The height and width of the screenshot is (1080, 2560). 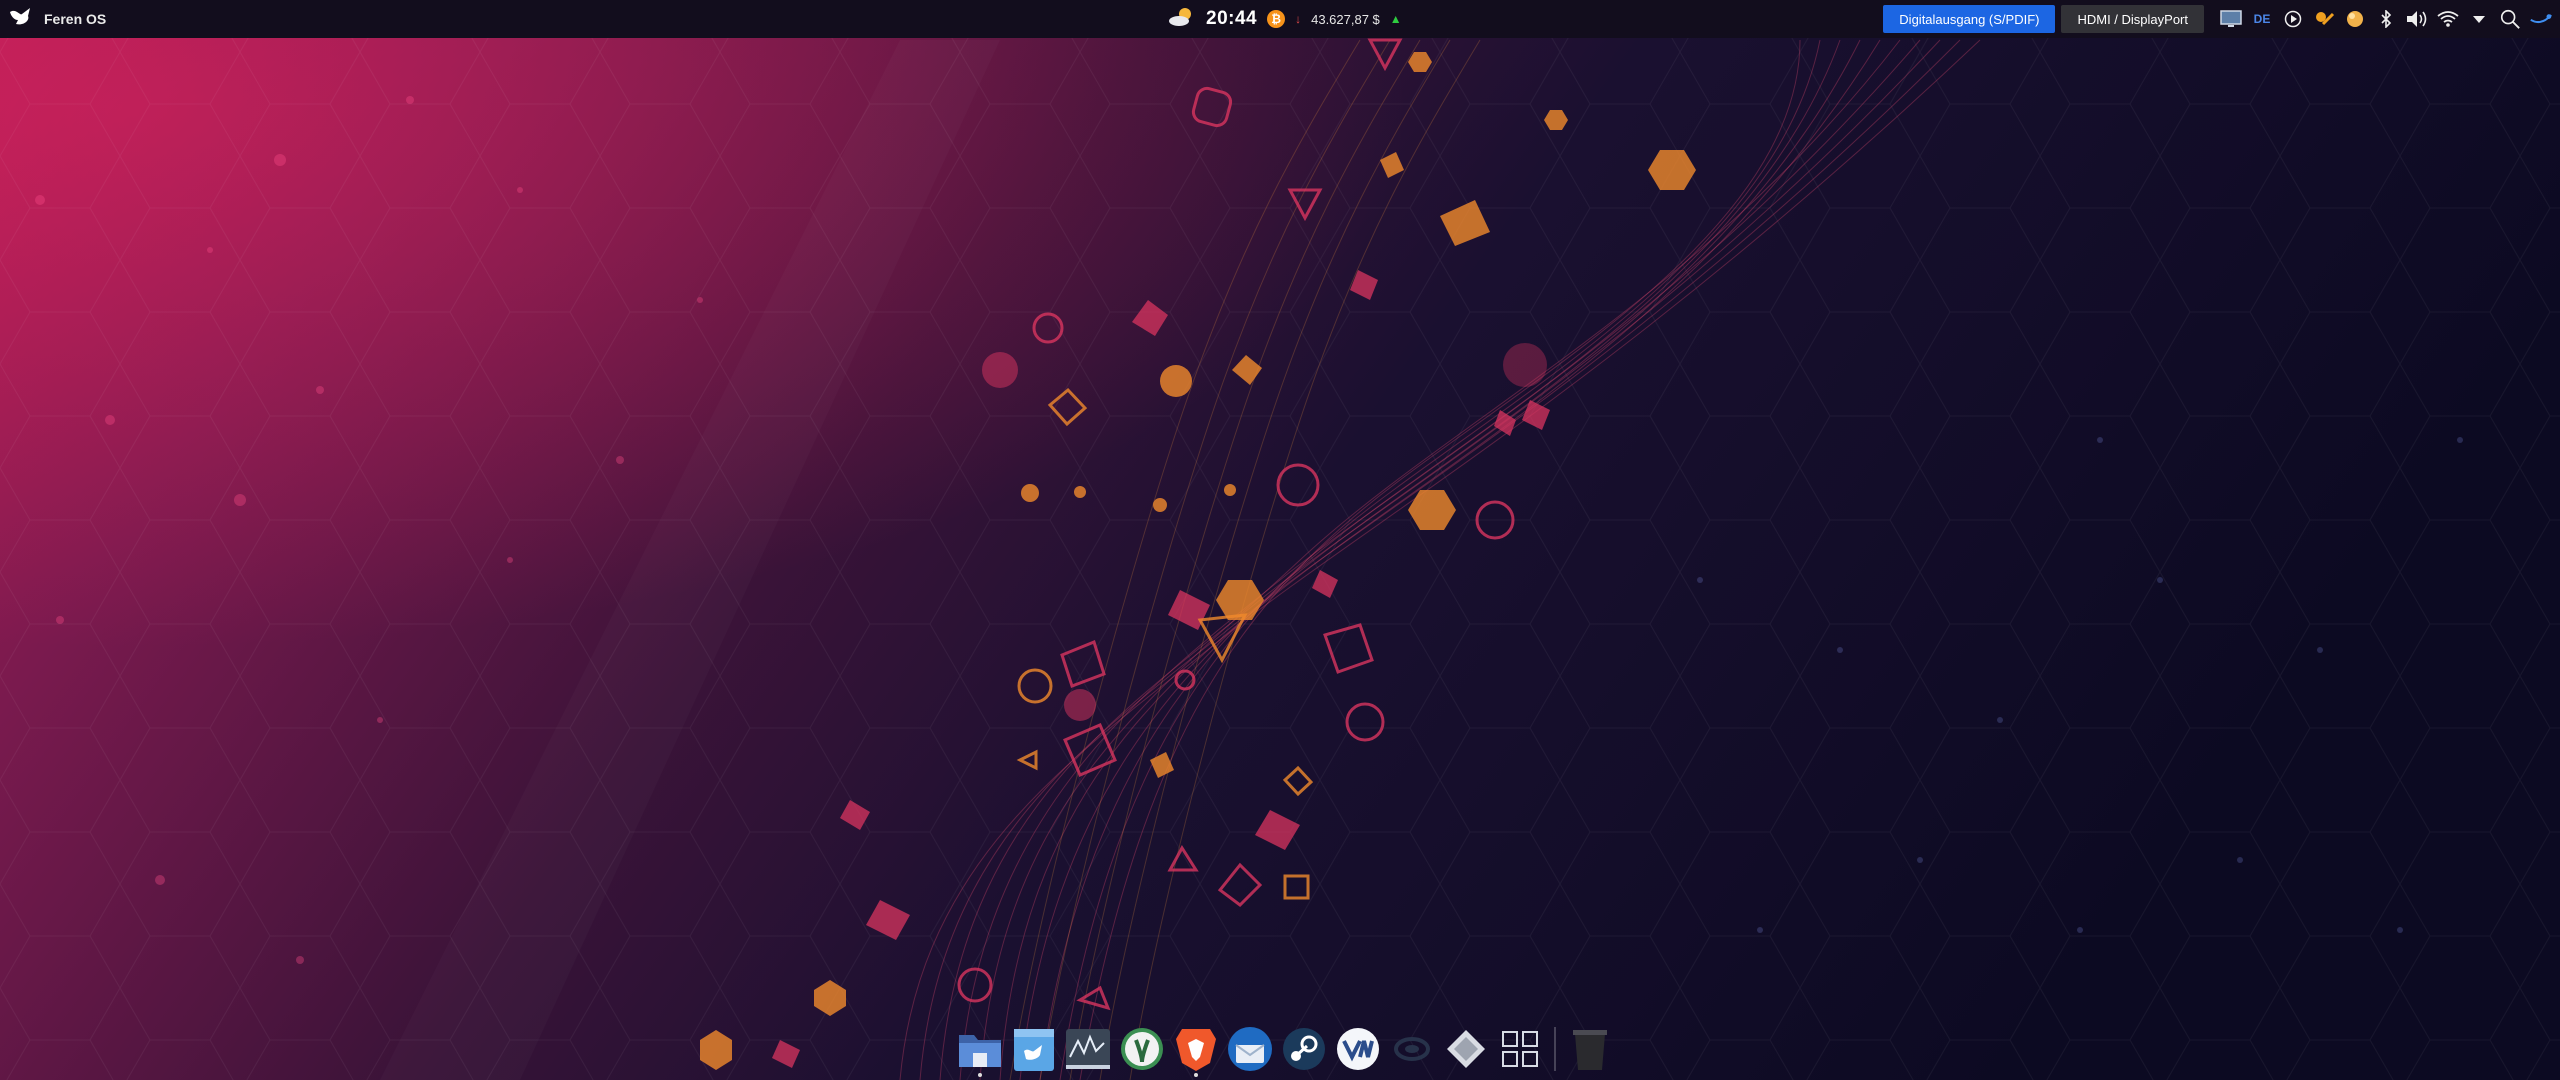 What do you see at coordinates (2132, 19) in the screenshot?
I see `audio-output-hdmi-button: HDMI / DisplayPort` at bounding box center [2132, 19].